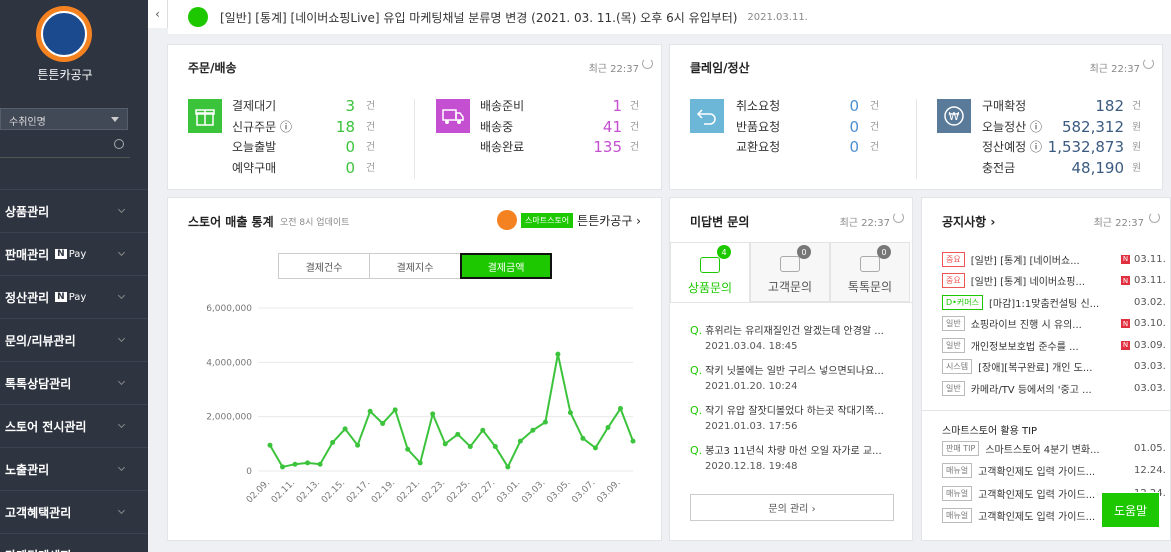 The height and width of the screenshot is (552, 1171). I want to click on stat-row: 취소요청 0 건, so click(813, 107).